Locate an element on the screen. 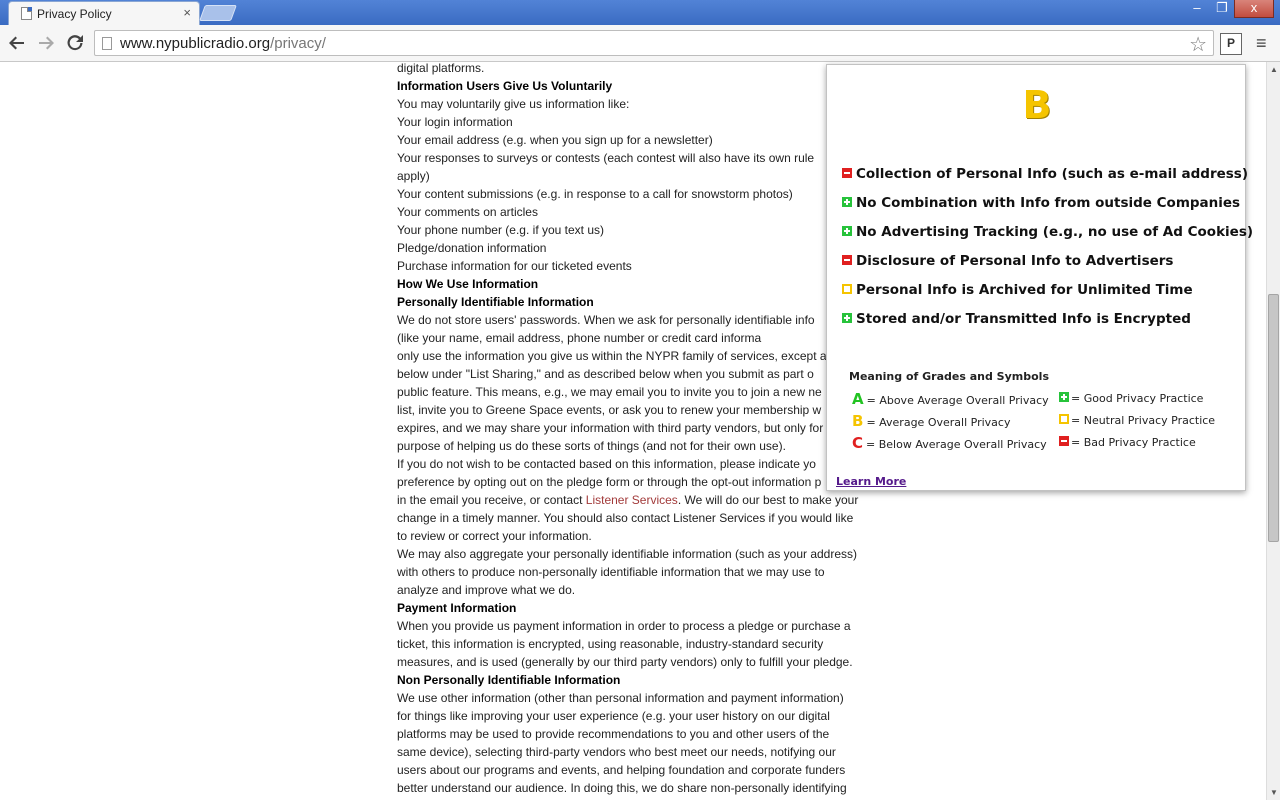 The width and height of the screenshot is (1280, 800). vertical-scrollbar: ▲ ▼ is located at coordinates (1273, 431).